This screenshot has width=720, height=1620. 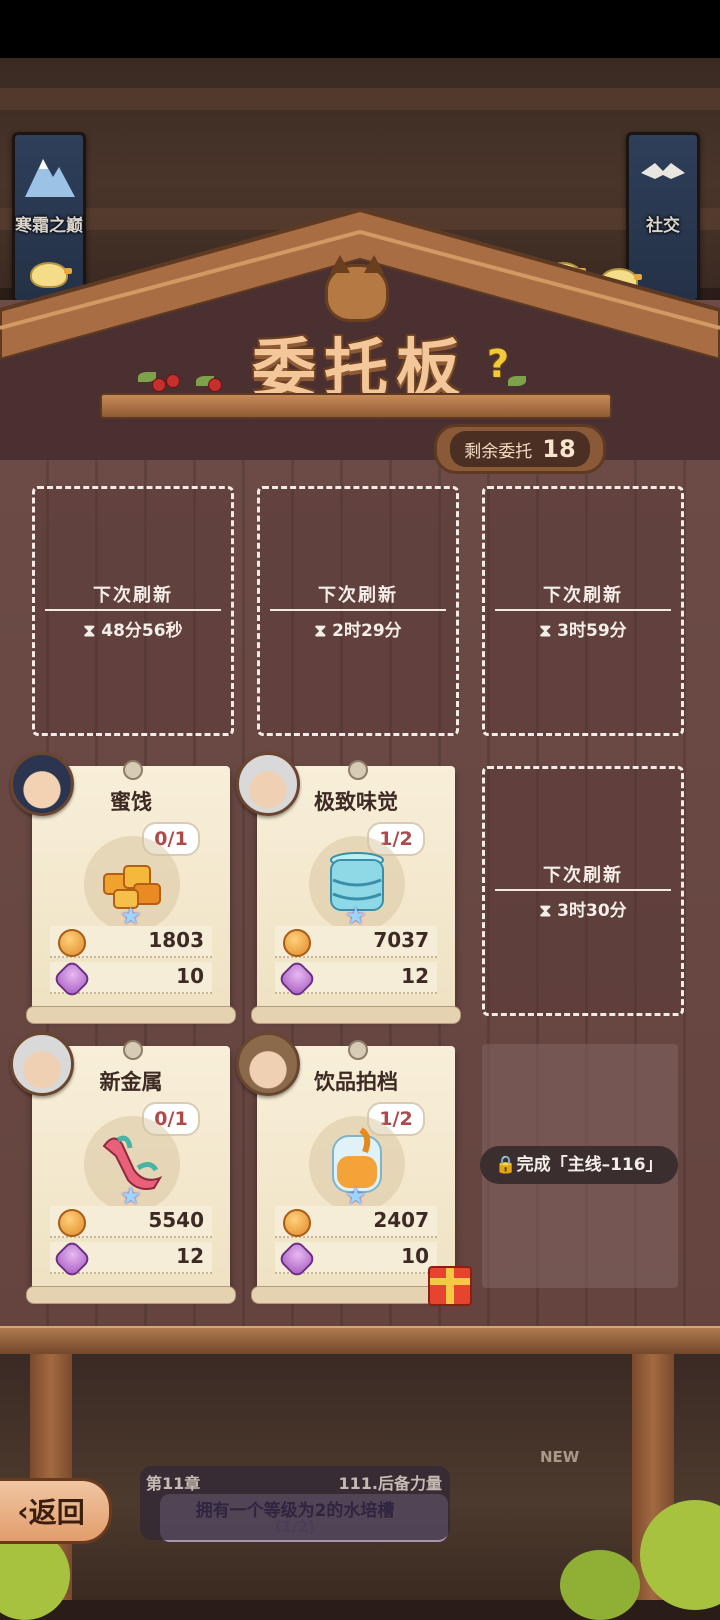 What do you see at coordinates (401, 940) in the screenshot?
I see `gold-amount: 7037` at bounding box center [401, 940].